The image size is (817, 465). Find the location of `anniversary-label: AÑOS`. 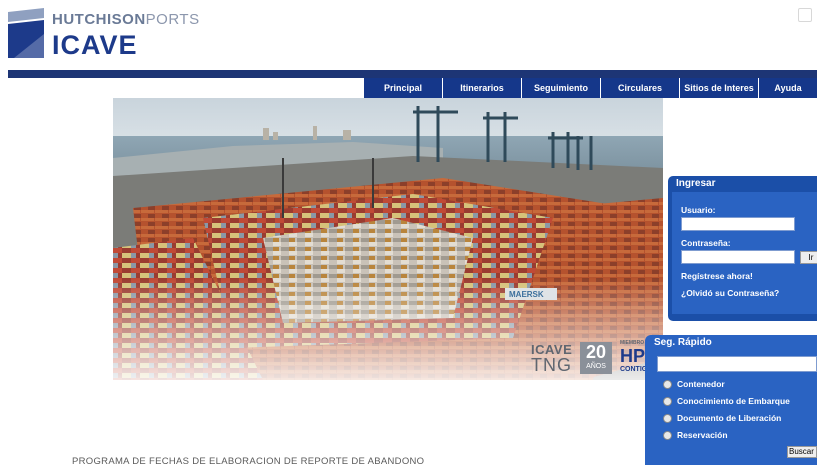

anniversary-label: AÑOS is located at coordinates (596, 366).